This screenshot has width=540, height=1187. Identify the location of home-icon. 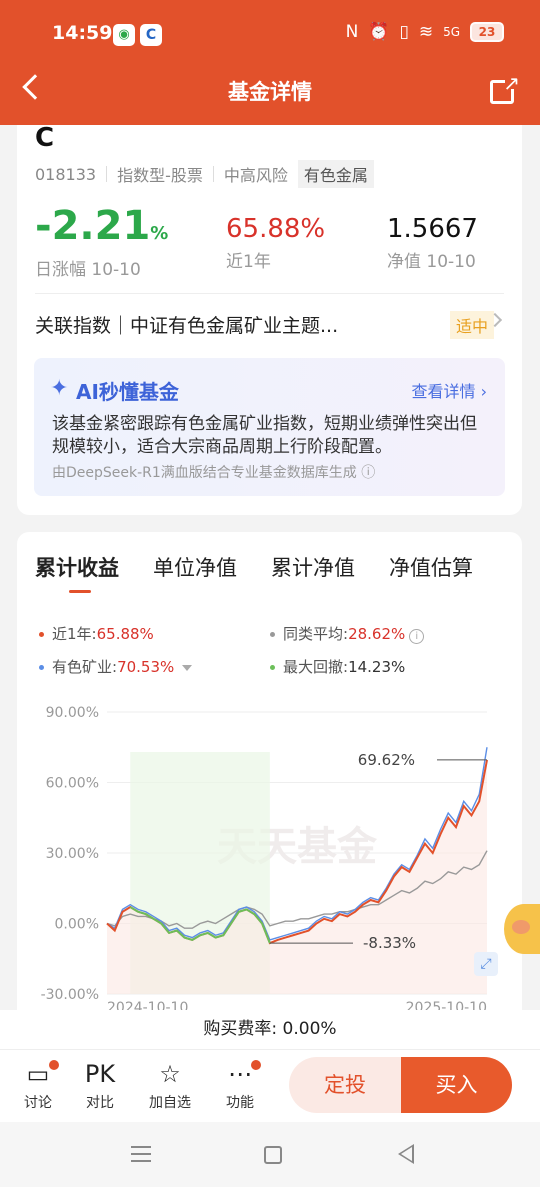
(273, 1155).